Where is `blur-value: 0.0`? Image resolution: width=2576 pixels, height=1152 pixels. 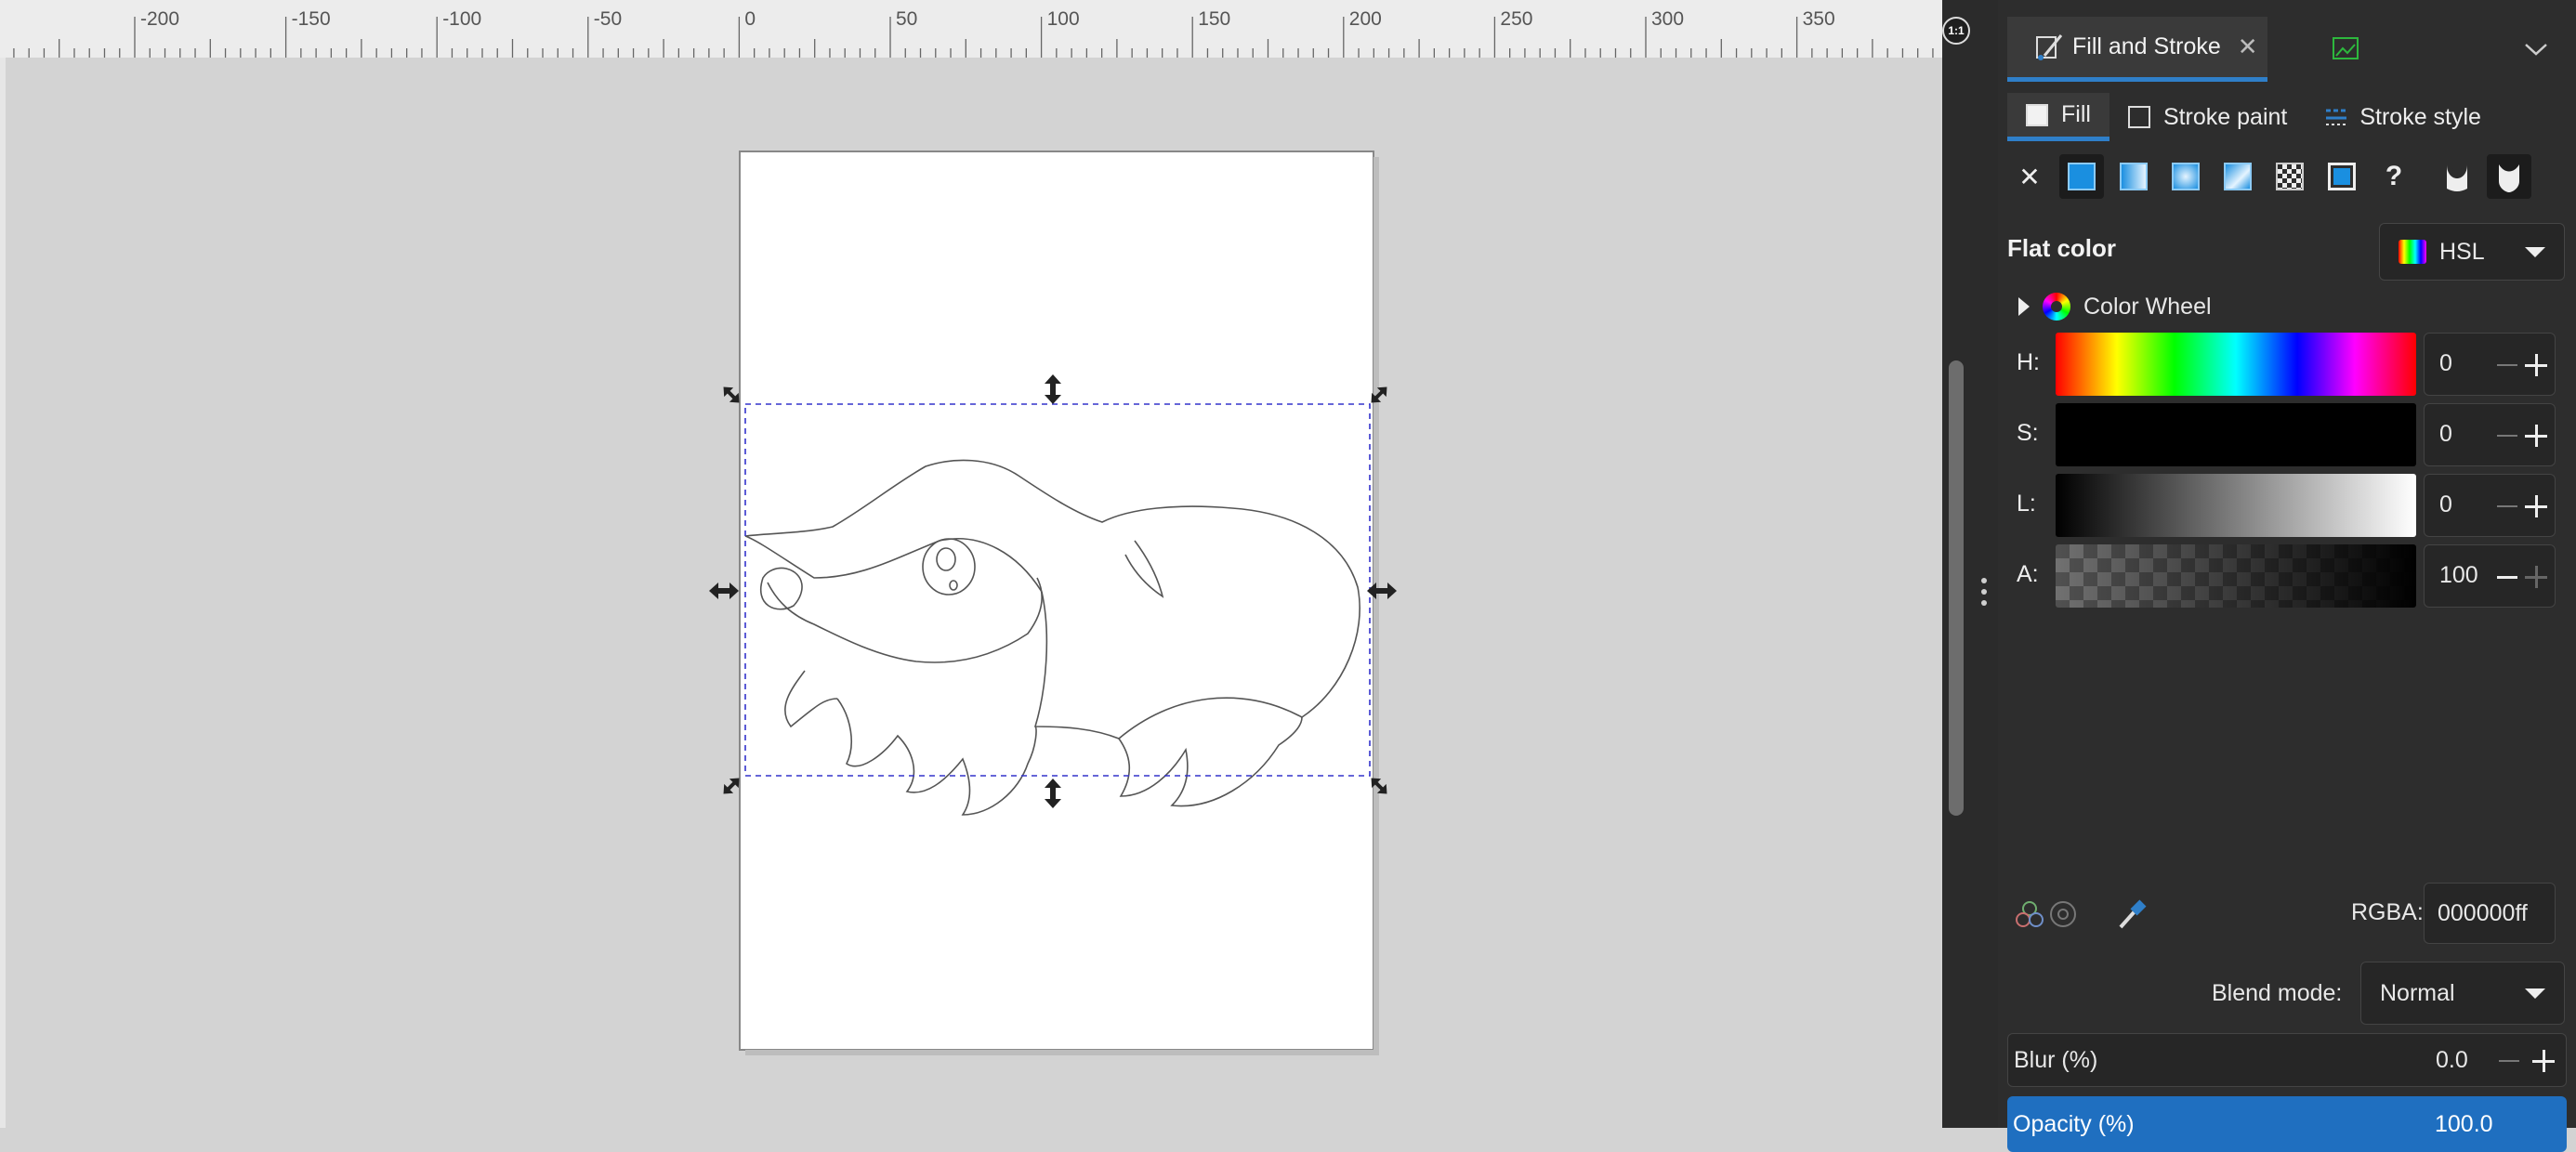 blur-value: 0.0 is located at coordinates (2452, 1060).